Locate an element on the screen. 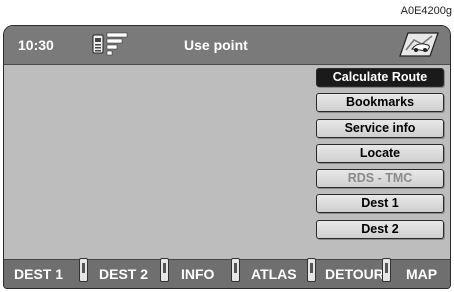 This screenshot has height=292, width=454. dest-2-button: Dest 2 is located at coordinates (380, 229).